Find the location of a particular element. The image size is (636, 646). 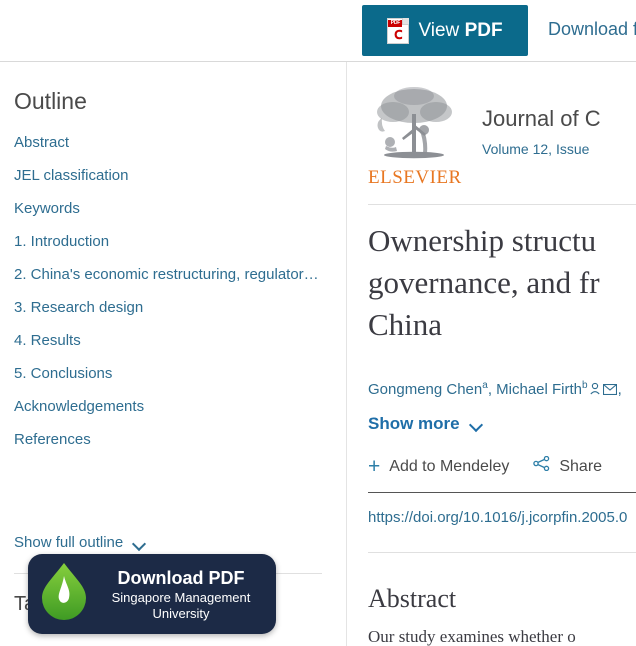

sidebar-item-acknowledgements: Acknowledgements is located at coordinates (174, 414).